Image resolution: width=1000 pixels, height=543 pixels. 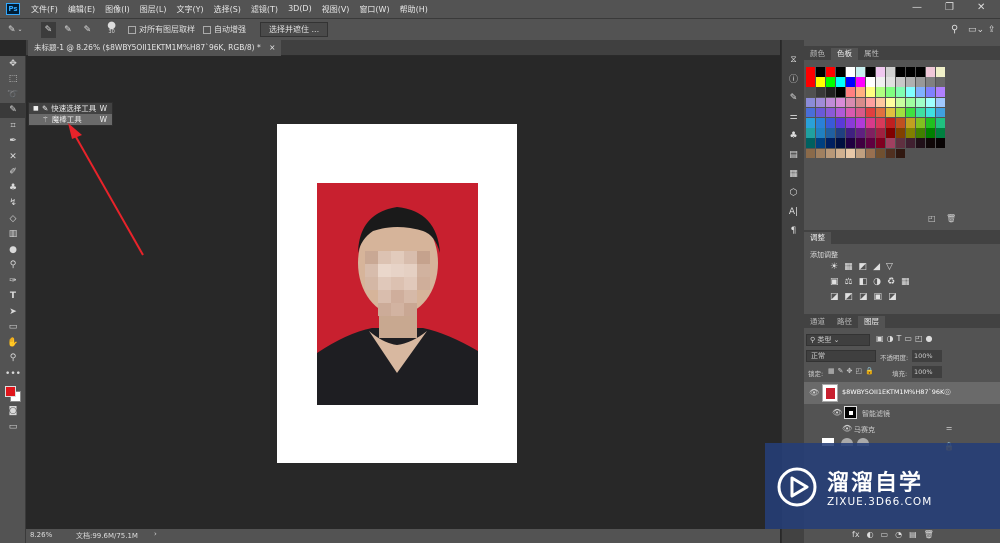 I want to click on move-tool: ✥, so click(x=13, y=64).